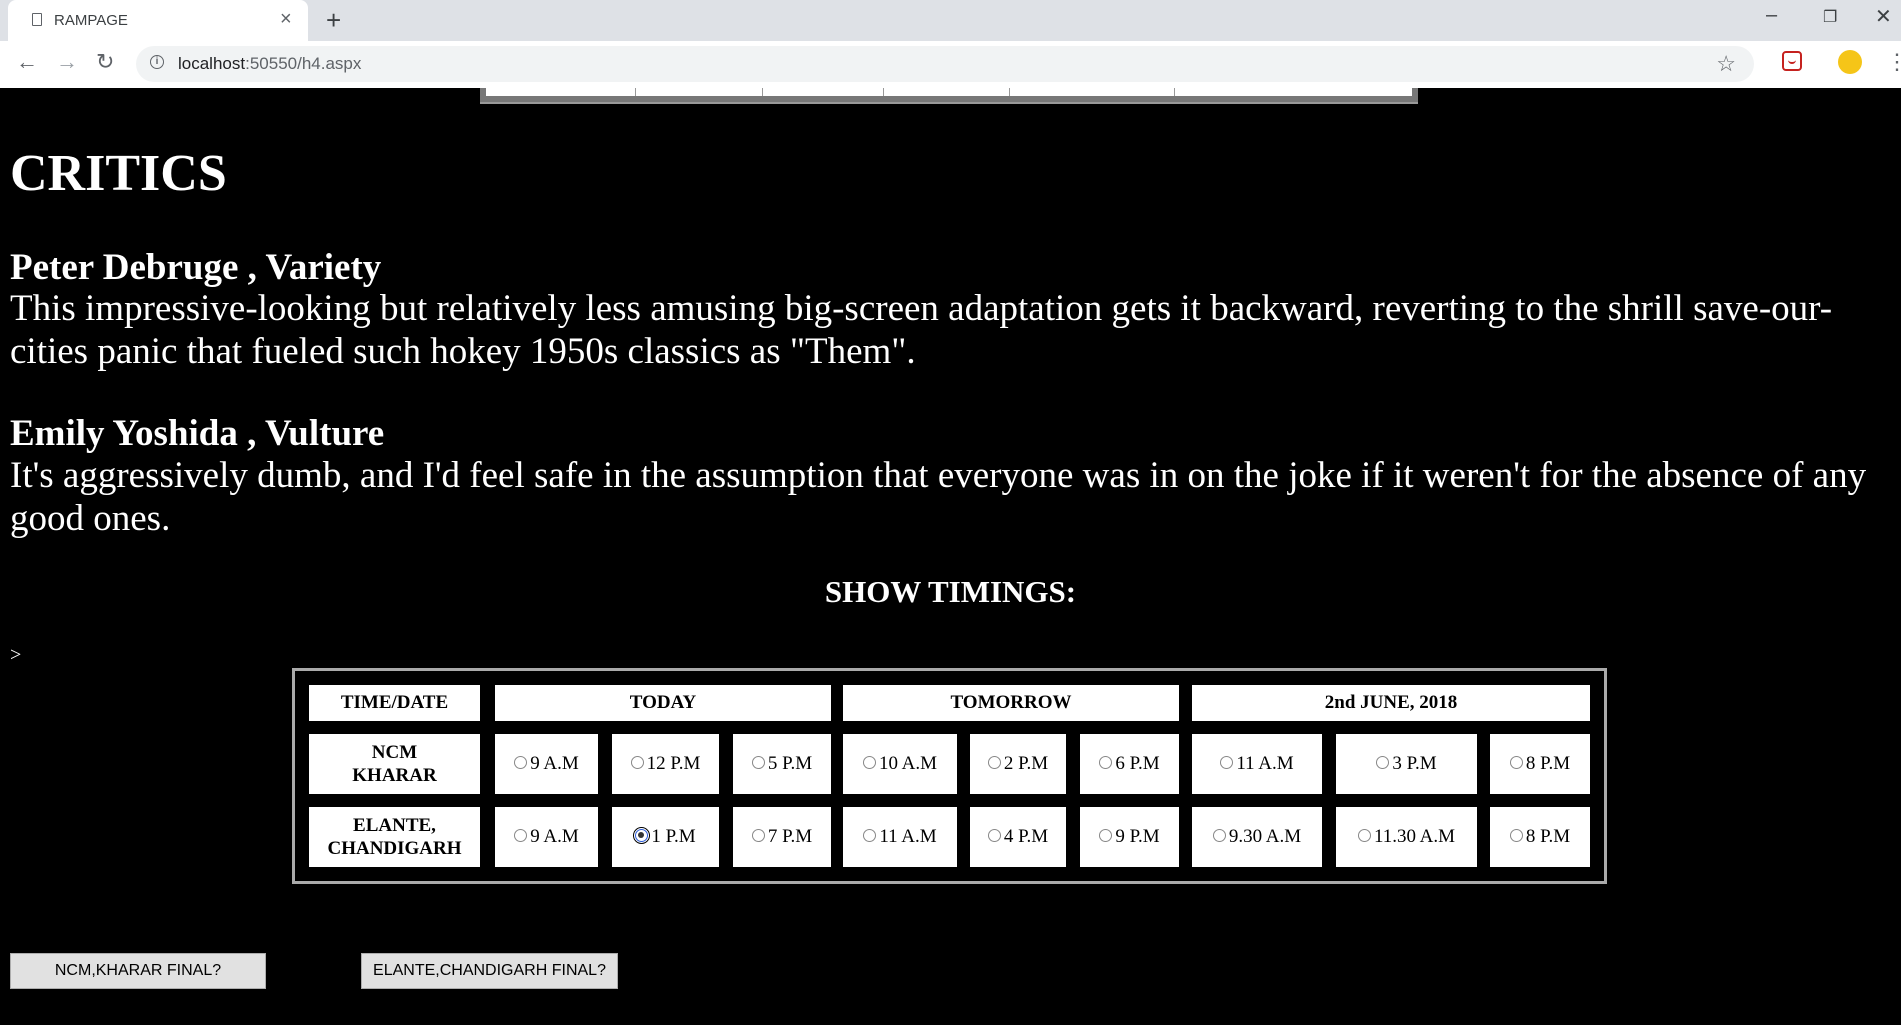  I want to click on venue-name: NCM KHARAR, so click(394, 764).